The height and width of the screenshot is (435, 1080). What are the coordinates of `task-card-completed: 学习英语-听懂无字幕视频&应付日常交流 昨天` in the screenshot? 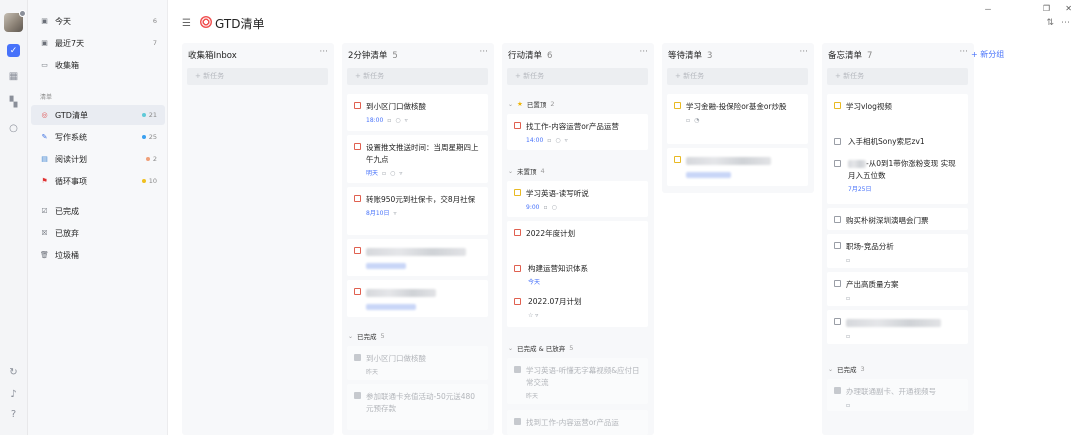 It's located at (577, 381).